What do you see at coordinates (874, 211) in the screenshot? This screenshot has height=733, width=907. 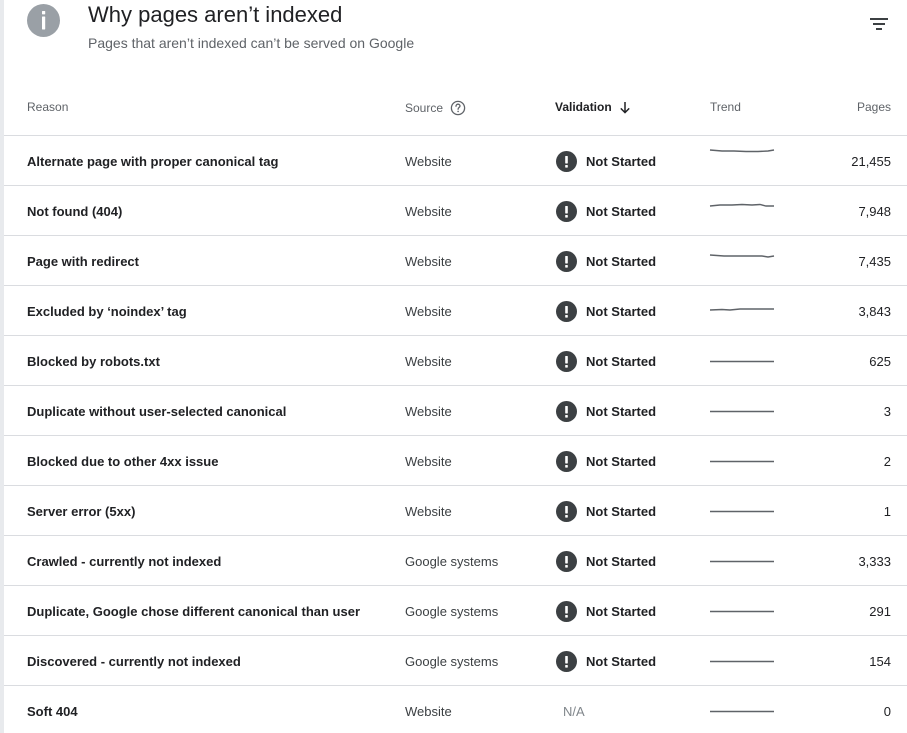 I see `row-pages-count: 7,948` at bounding box center [874, 211].